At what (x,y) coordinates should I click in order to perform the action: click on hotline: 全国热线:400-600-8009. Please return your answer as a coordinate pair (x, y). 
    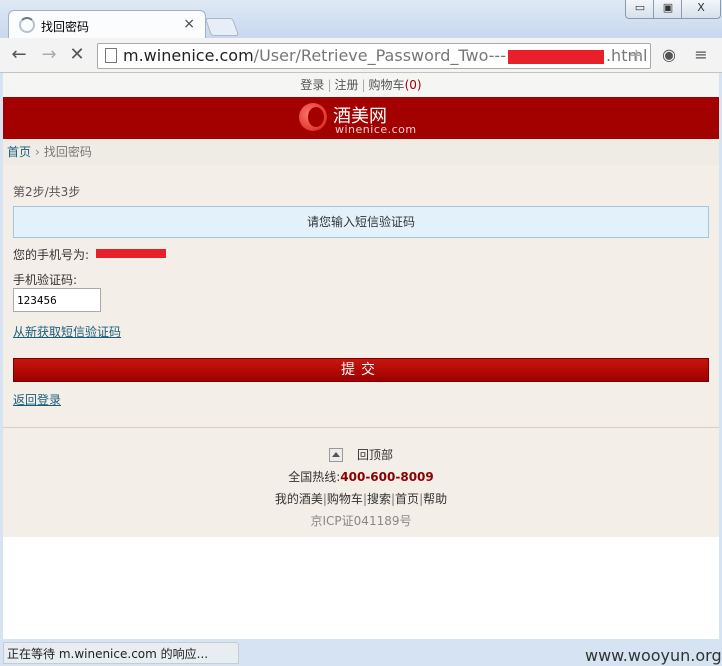
    Looking at the image, I should click on (361, 476).